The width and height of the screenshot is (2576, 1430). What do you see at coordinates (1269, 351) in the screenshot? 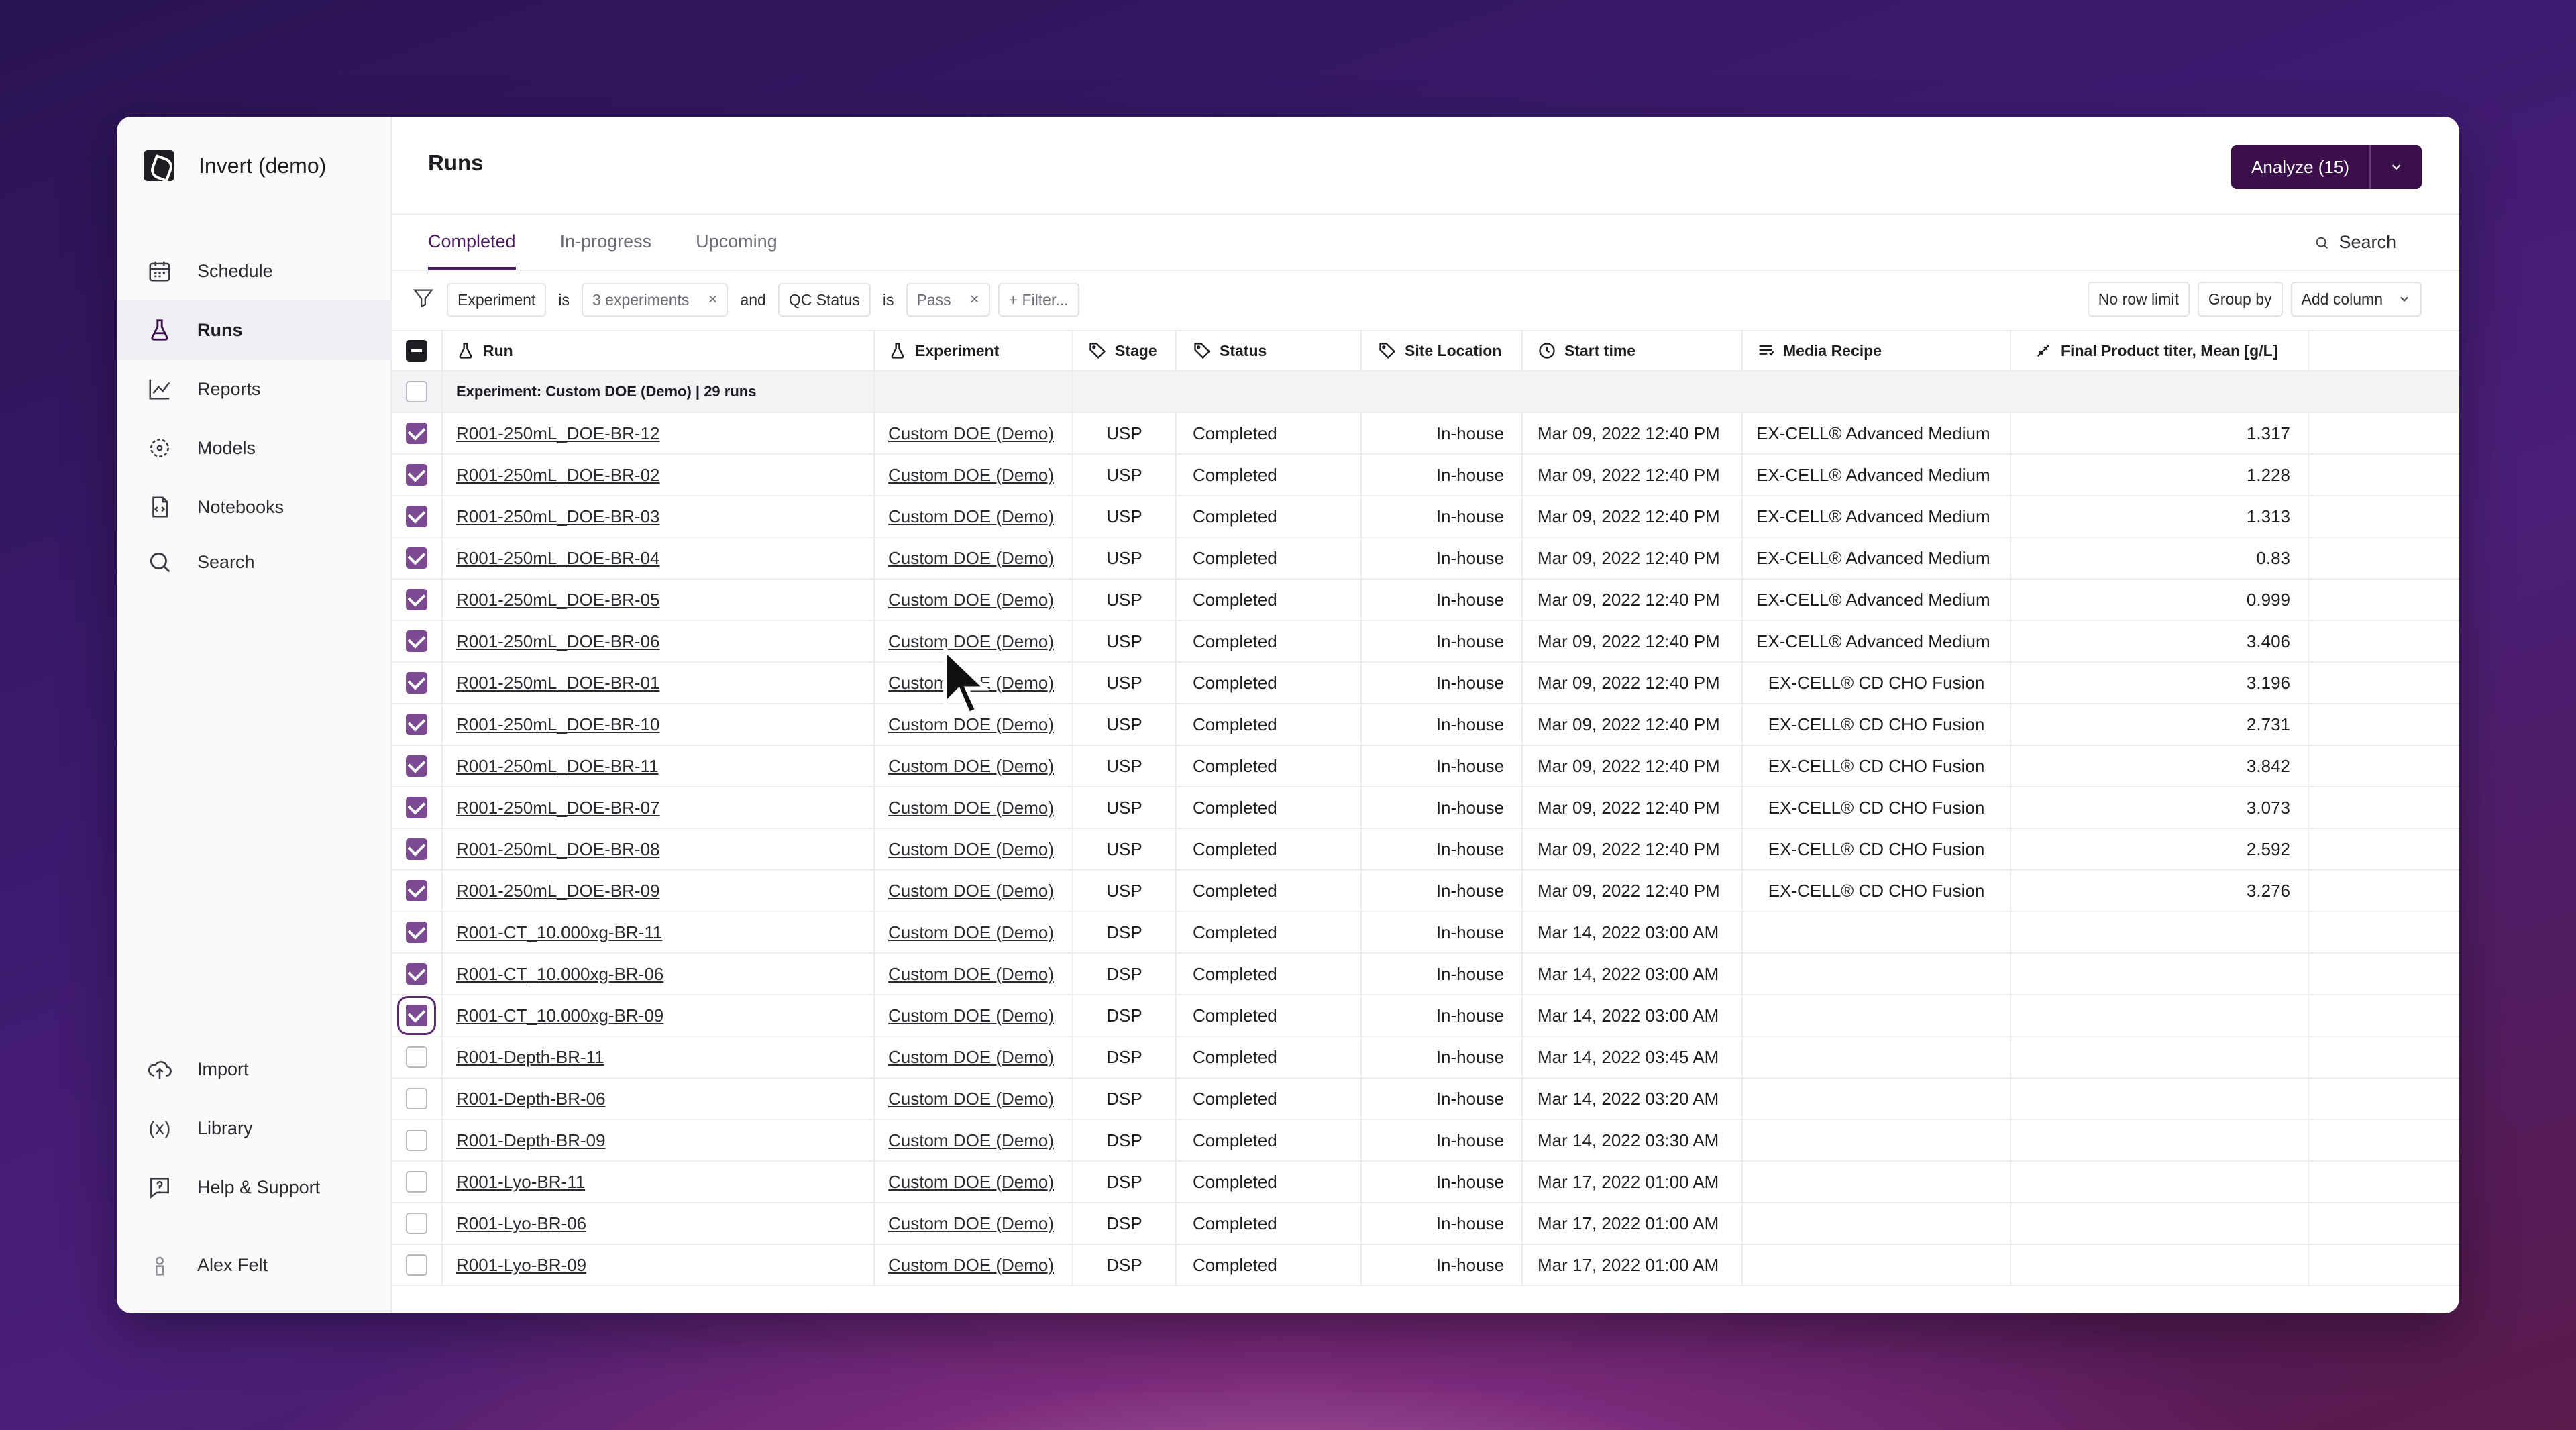
I see `column-header-status: Status` at bounding box center [1269, 351].